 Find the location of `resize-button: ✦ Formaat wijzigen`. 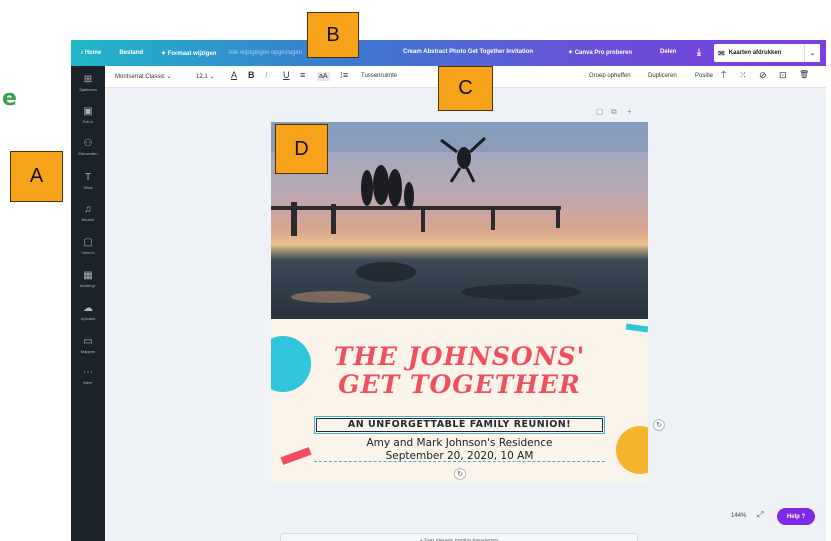

resize-button: ✦ Formaat wijzigen is located at coordinates (188, 53).